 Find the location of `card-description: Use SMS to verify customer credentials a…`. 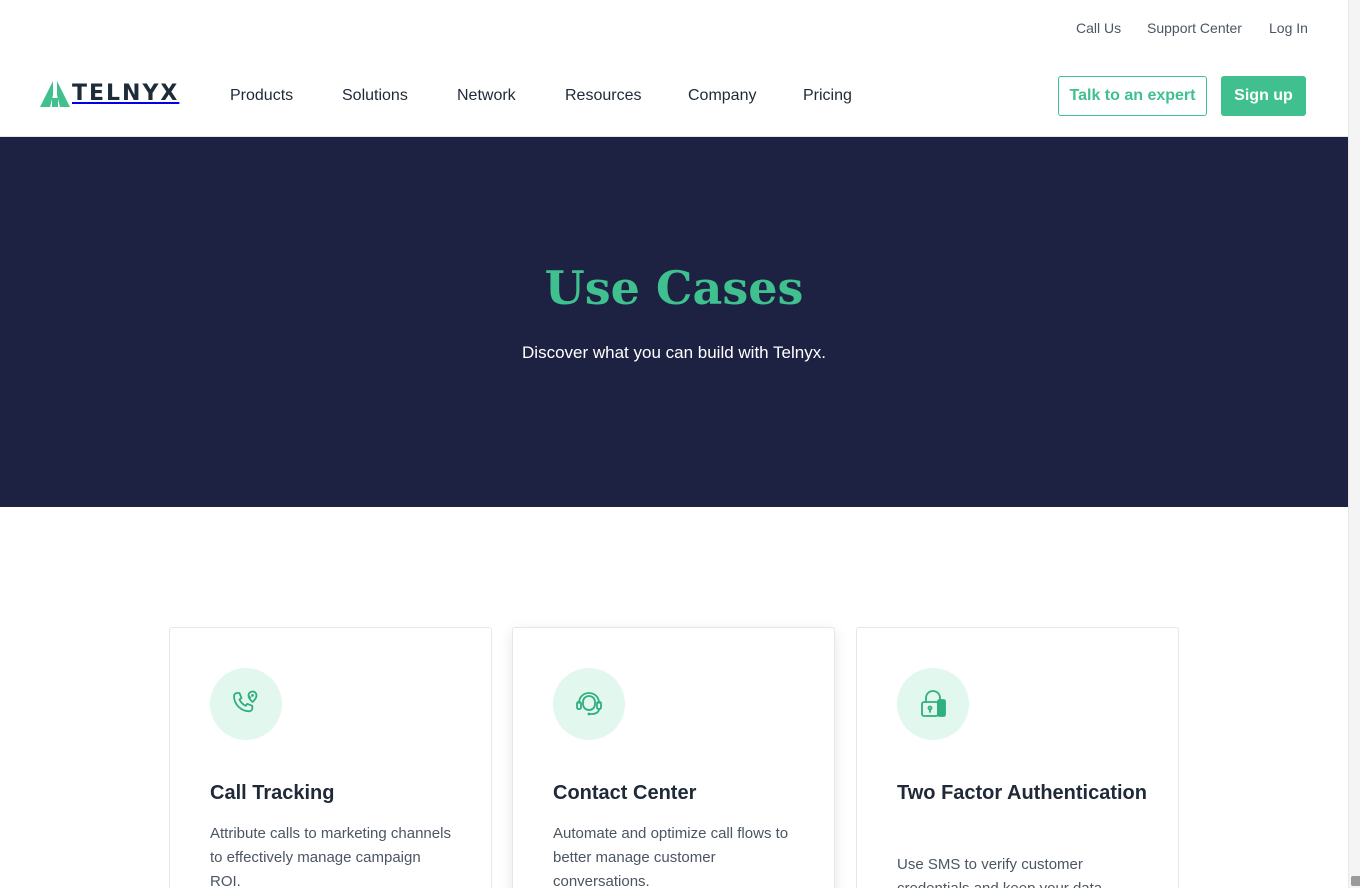

card-description: Use SMS to verify customer credentials a… is located at coordinates (999, 872).